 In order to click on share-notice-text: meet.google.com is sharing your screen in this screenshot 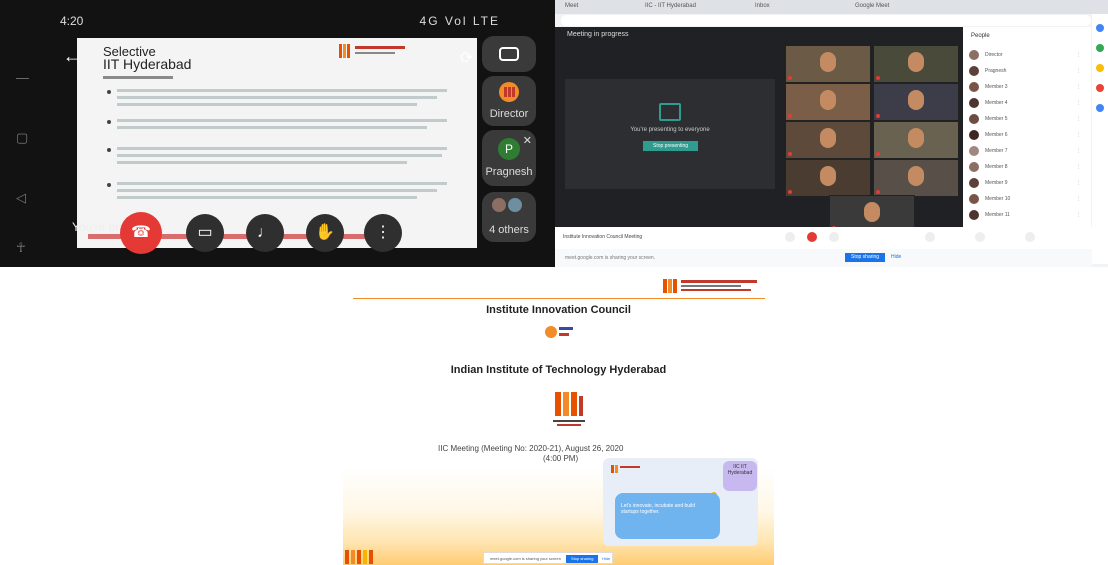, I will do `click(525, 558)`.